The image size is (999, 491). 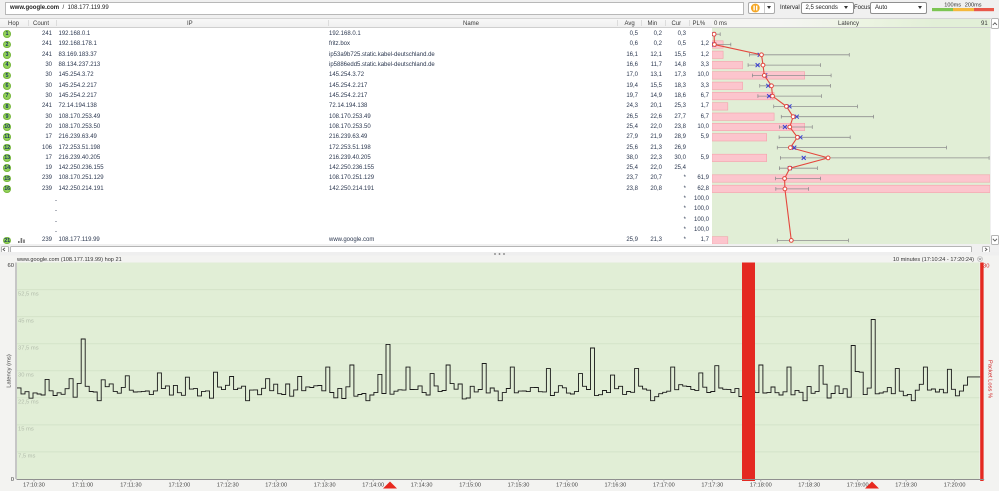 What do you see at coordinates (973, 5) in the screenshot?
I see `svg-text: 200ms` at bounding box center [973, 5].